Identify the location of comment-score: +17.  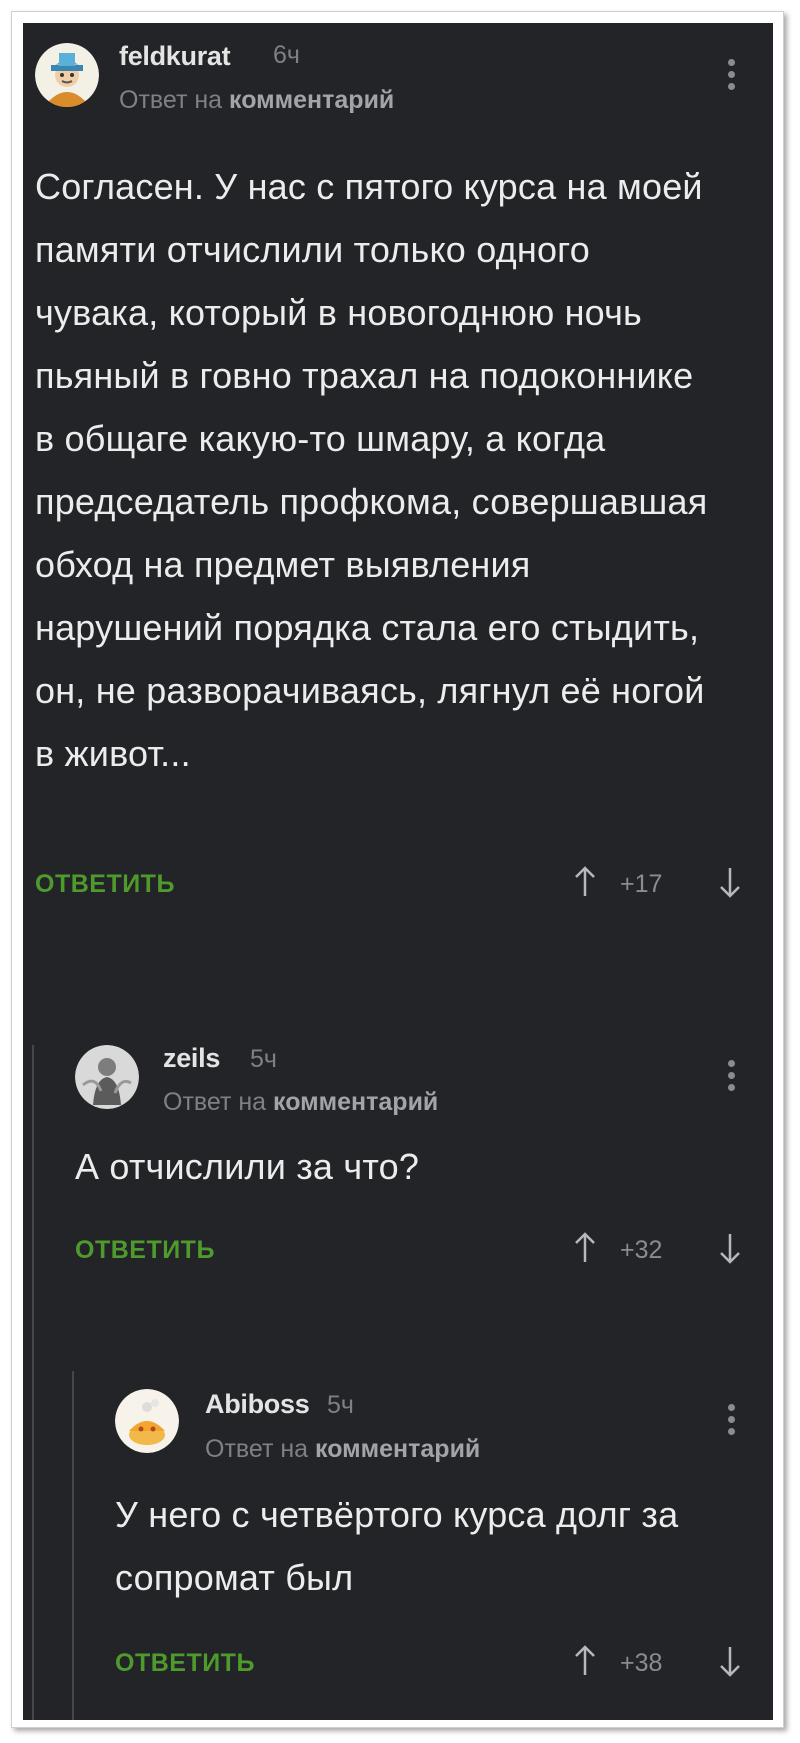
(641, 884).